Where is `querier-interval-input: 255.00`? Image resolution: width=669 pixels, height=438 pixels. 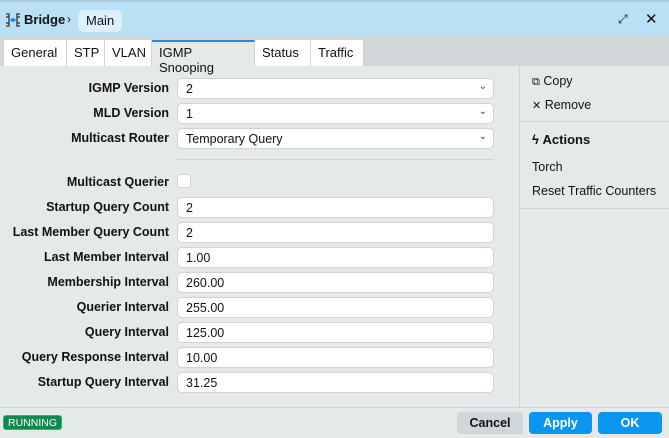
querier-interval-input: 255.00 is located at coordinates (335, 307).